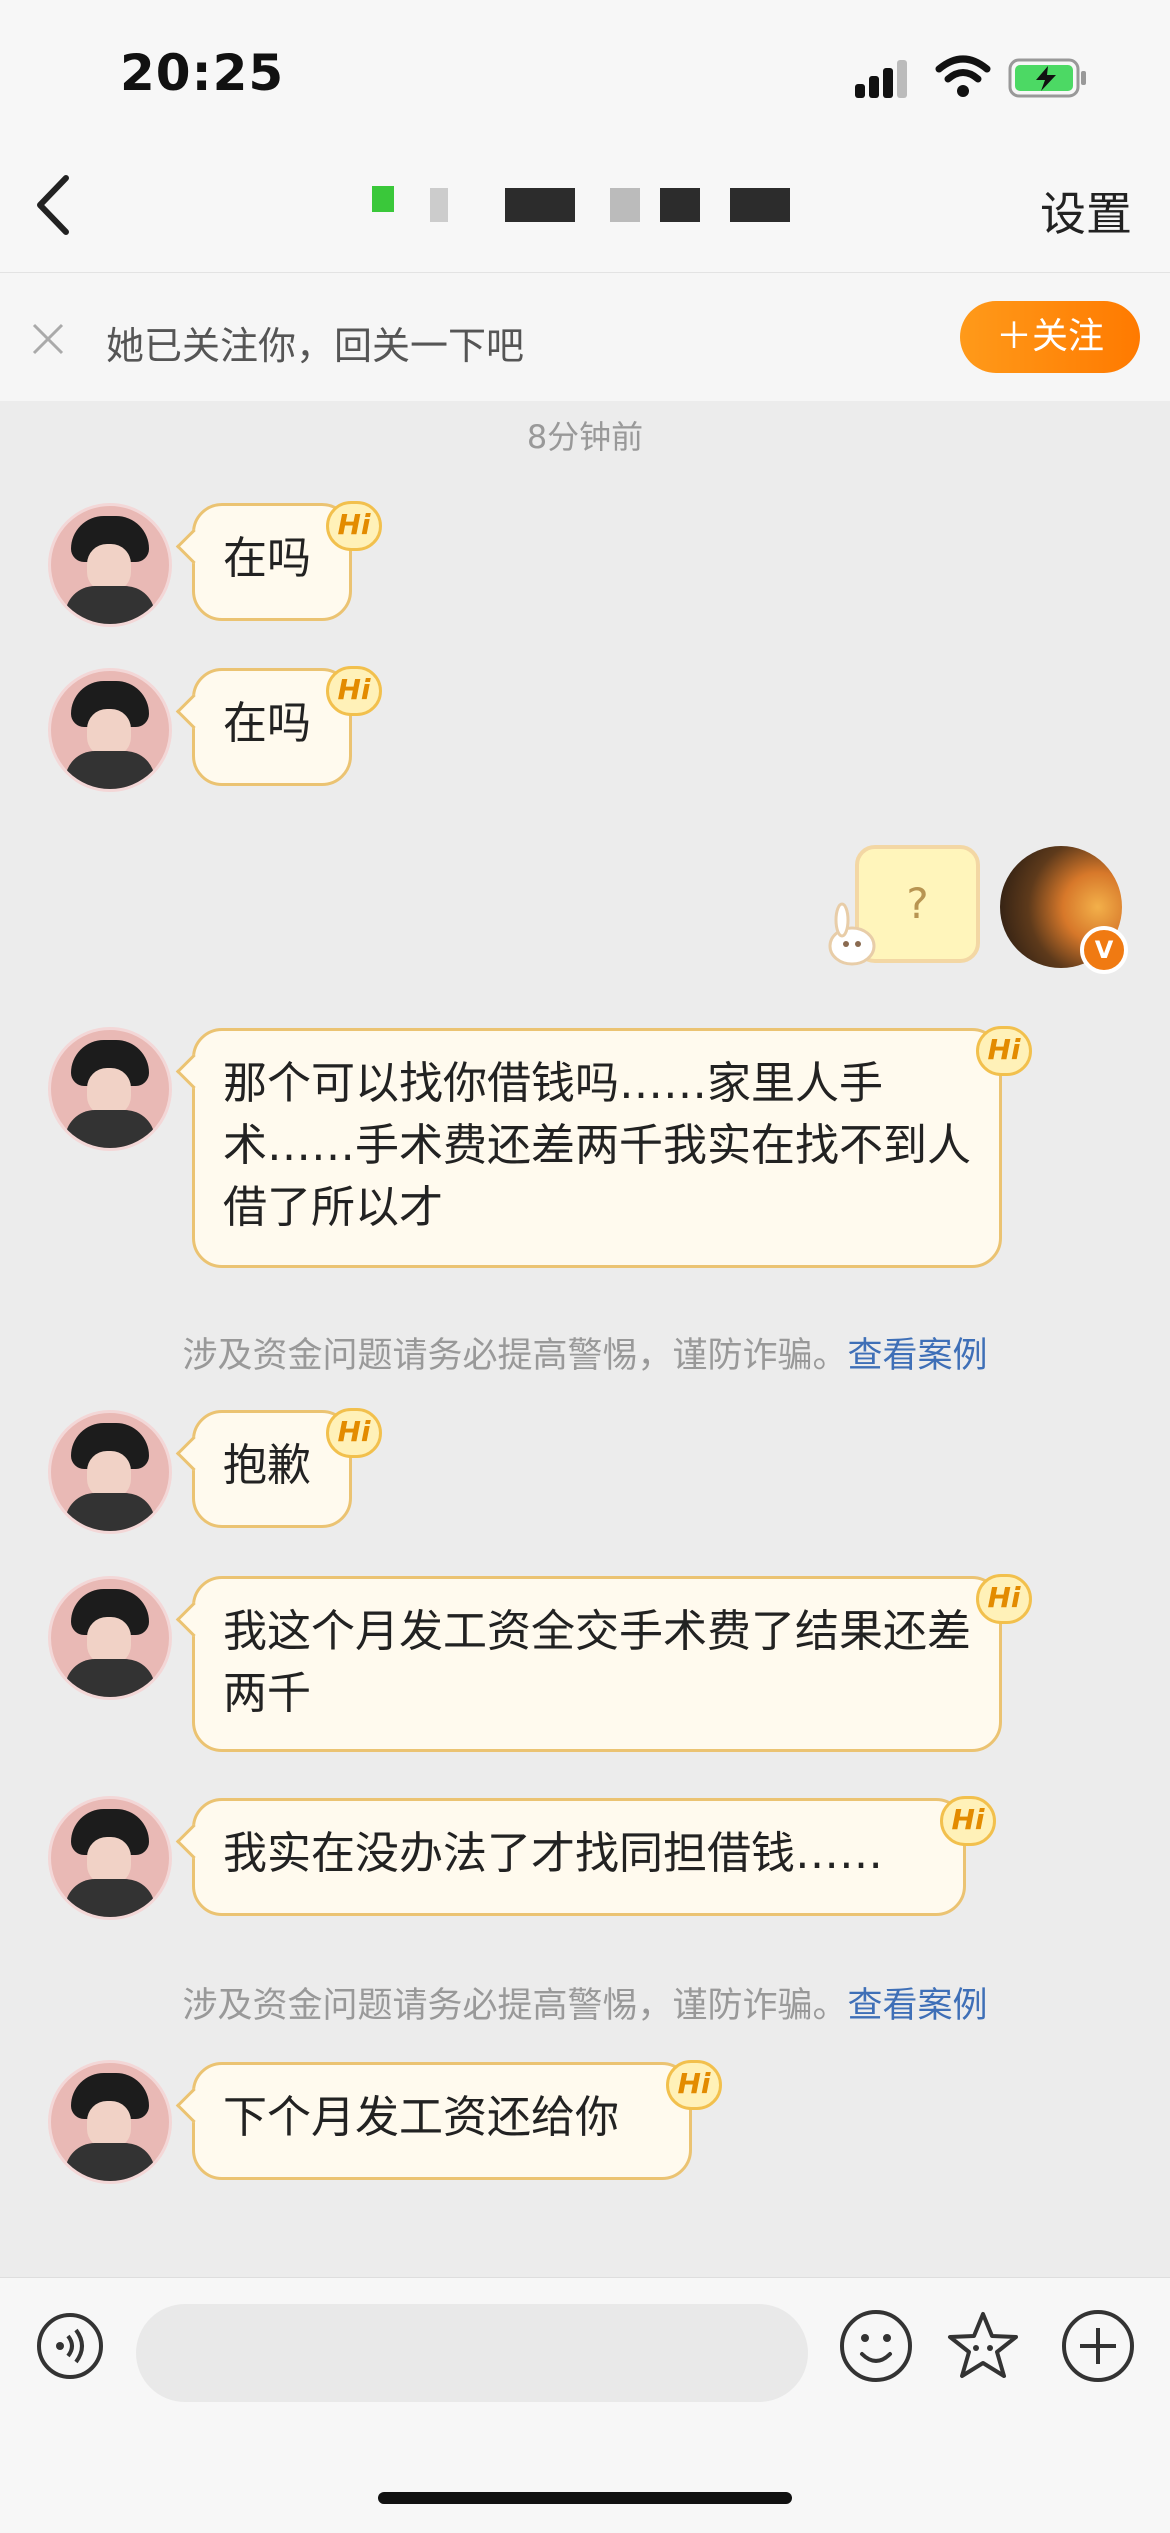  What do you see at coordinates (1047, 78) in the screenshot?
I see `battery-icon` at bounding box center [1047, 78].